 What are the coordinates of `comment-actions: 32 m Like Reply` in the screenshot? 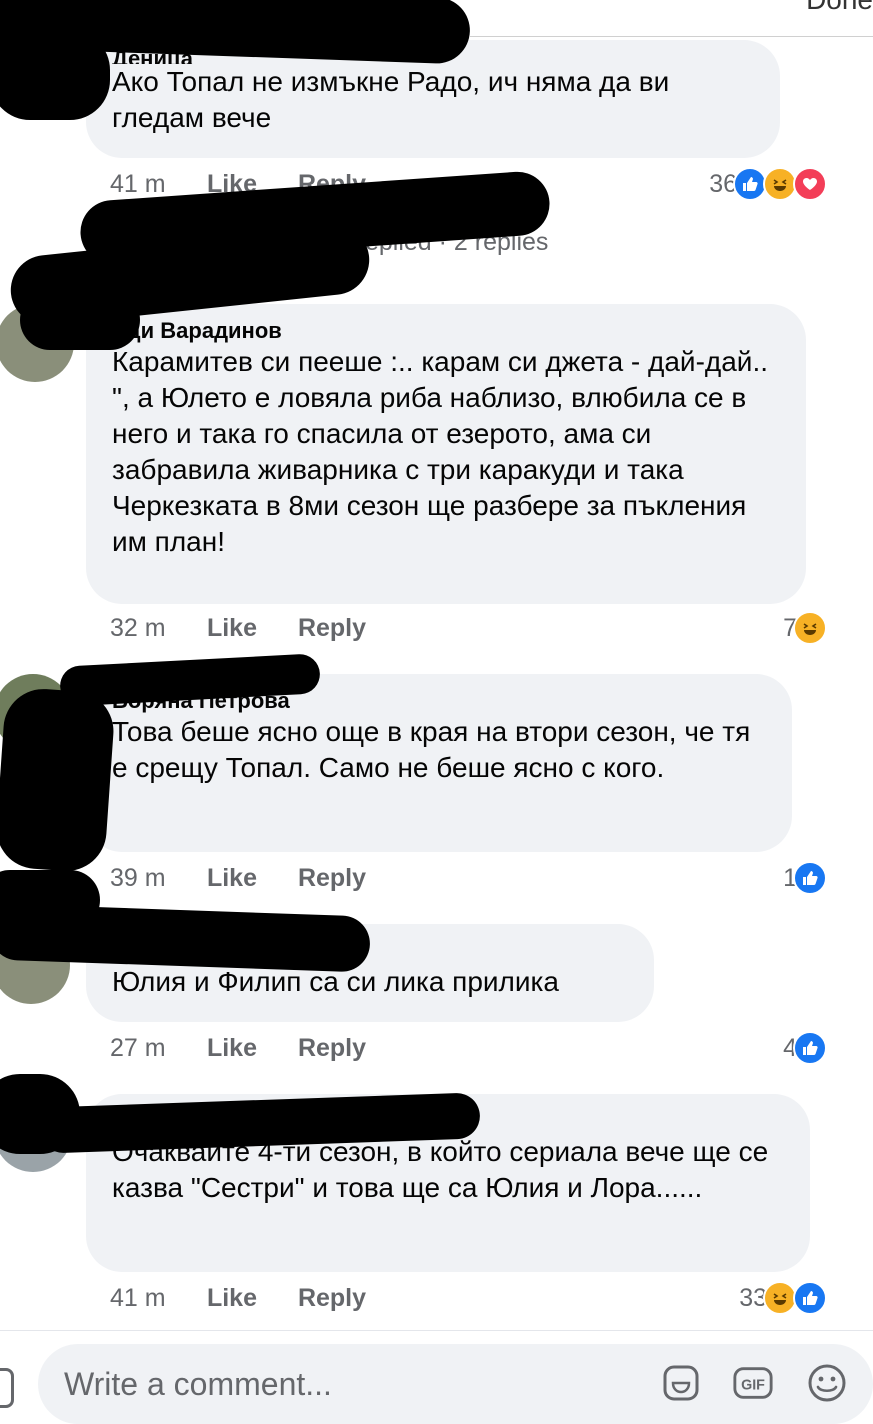 It's located at (255, 628).